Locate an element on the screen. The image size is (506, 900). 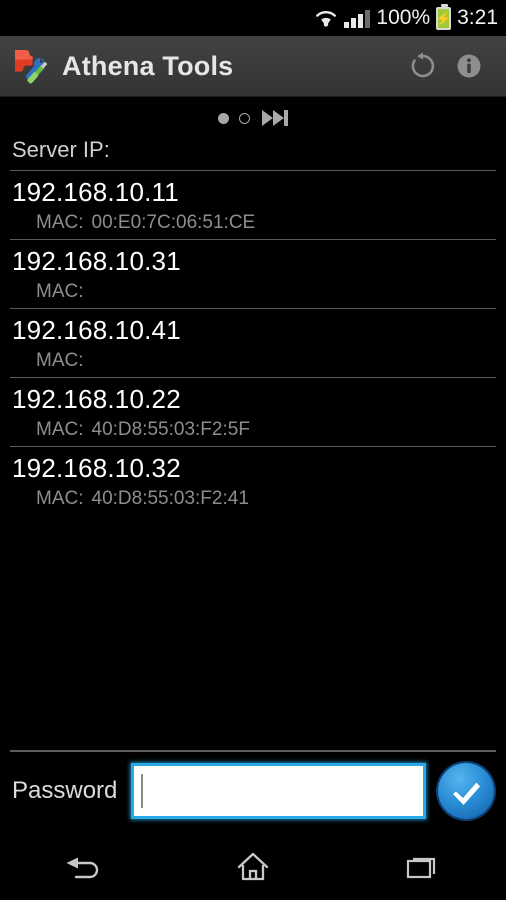
table-row: 192.168.10.11 MAC: 00:E0:7C:06:51:CE is located at coordinates (253, 205).